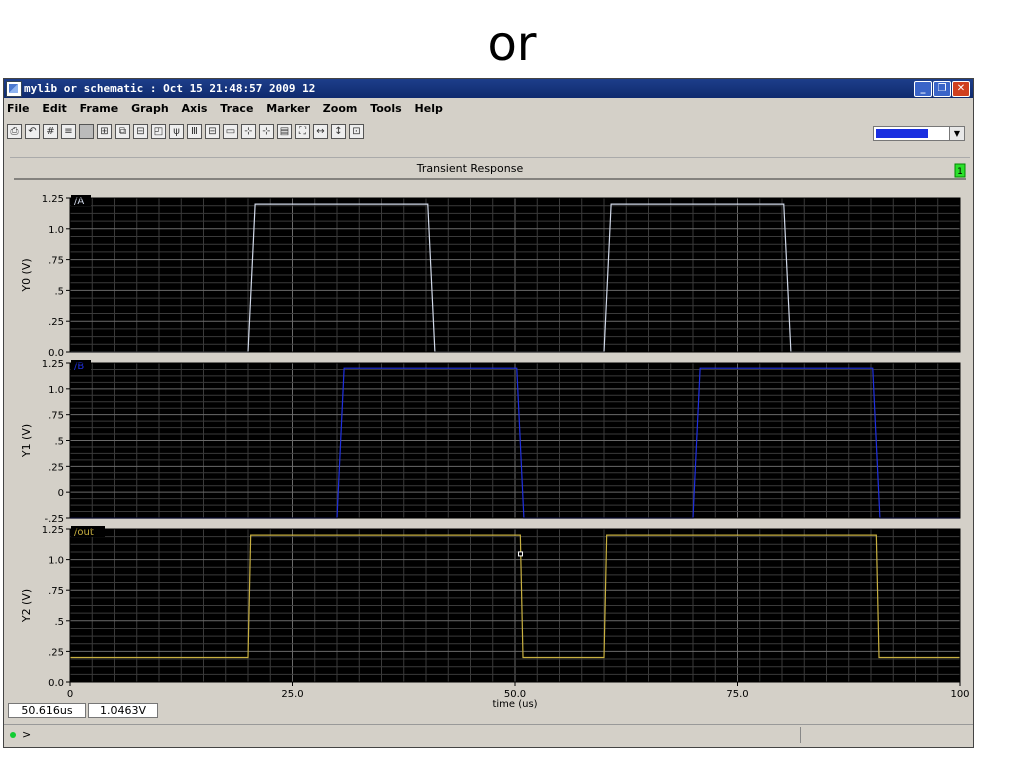  What do you see at coordinates (18, 108) in the screenshot?
I see `menu-file: File` at bounding box center [18, 108].